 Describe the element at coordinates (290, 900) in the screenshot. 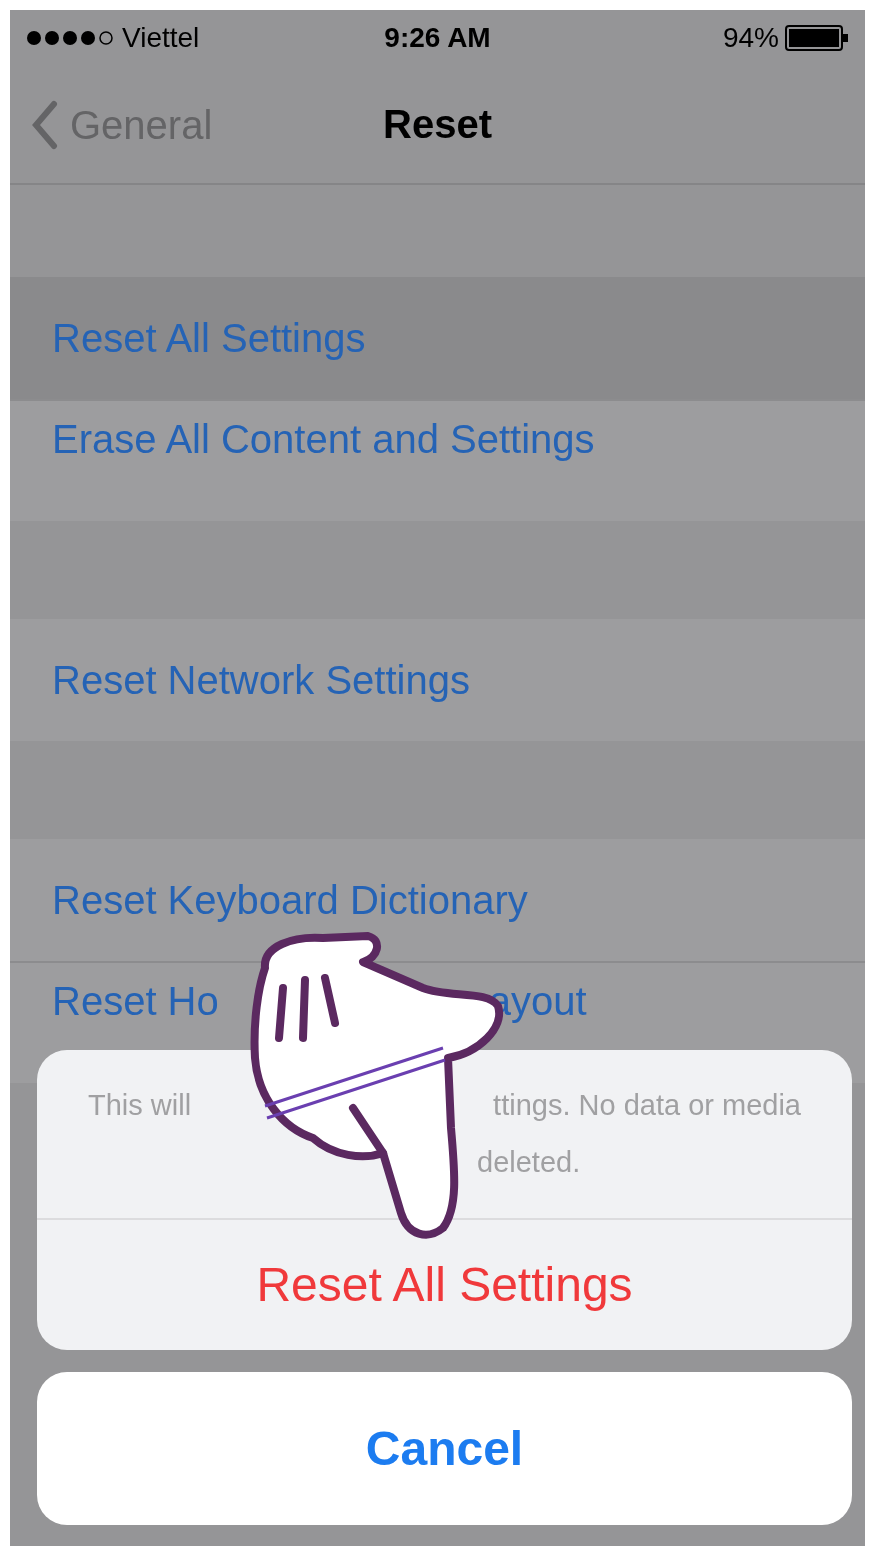

I see `row-label: Reset Keyboard Dictionary` at that location.